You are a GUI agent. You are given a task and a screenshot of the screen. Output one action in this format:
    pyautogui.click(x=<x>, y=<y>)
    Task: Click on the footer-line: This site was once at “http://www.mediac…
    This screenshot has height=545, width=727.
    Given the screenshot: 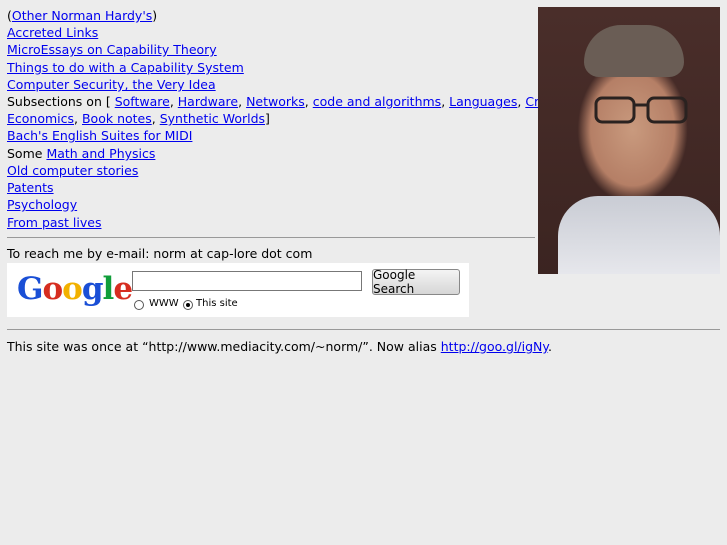 What is the action you would take?
    pyautogui.click(x=279, y=346)
    